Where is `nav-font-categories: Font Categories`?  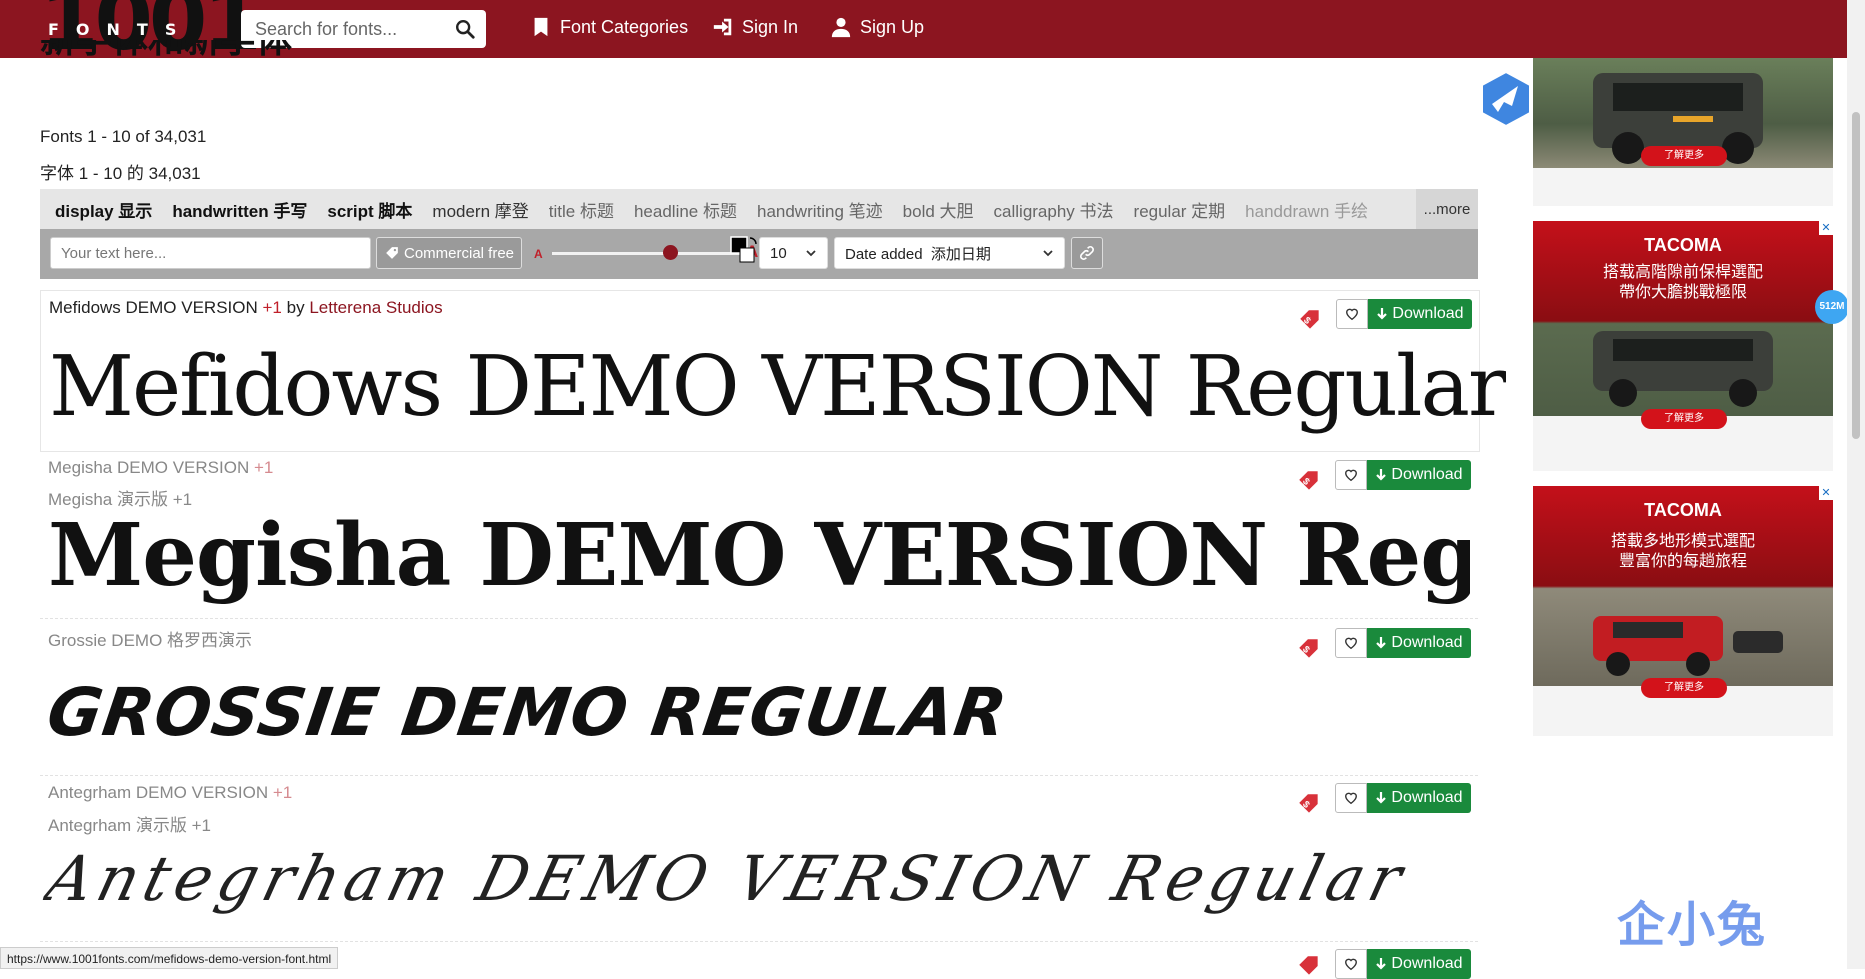 nav-font-categories: Font Categories is located at coordinates (609, 27).